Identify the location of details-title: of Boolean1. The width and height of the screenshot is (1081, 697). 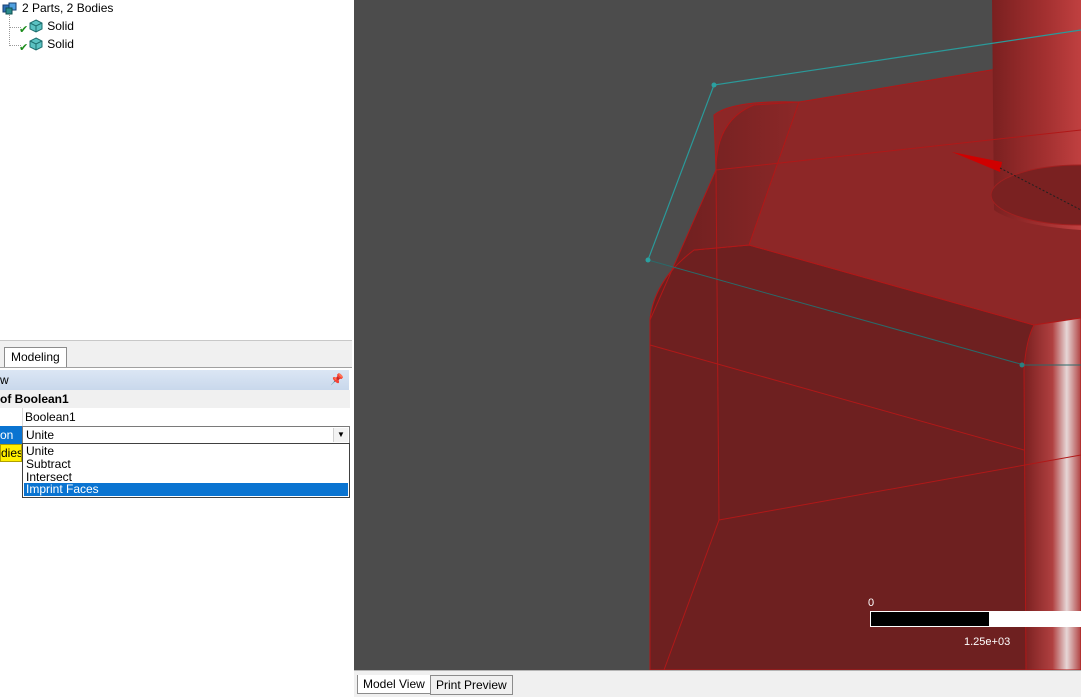
(175, 399).